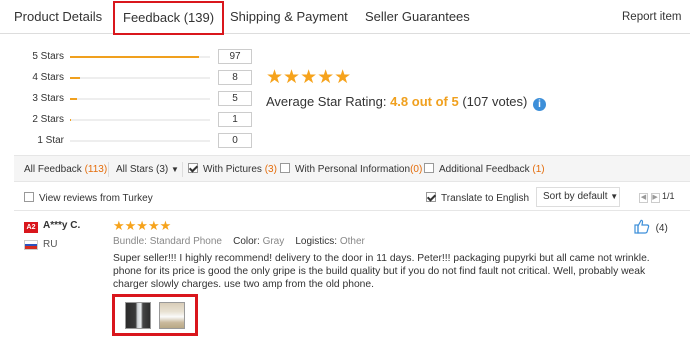  What do you see at coordinates (235, 140) in the screenshot?
I see `distribution-count: 0` at bounding box center [235, 140].